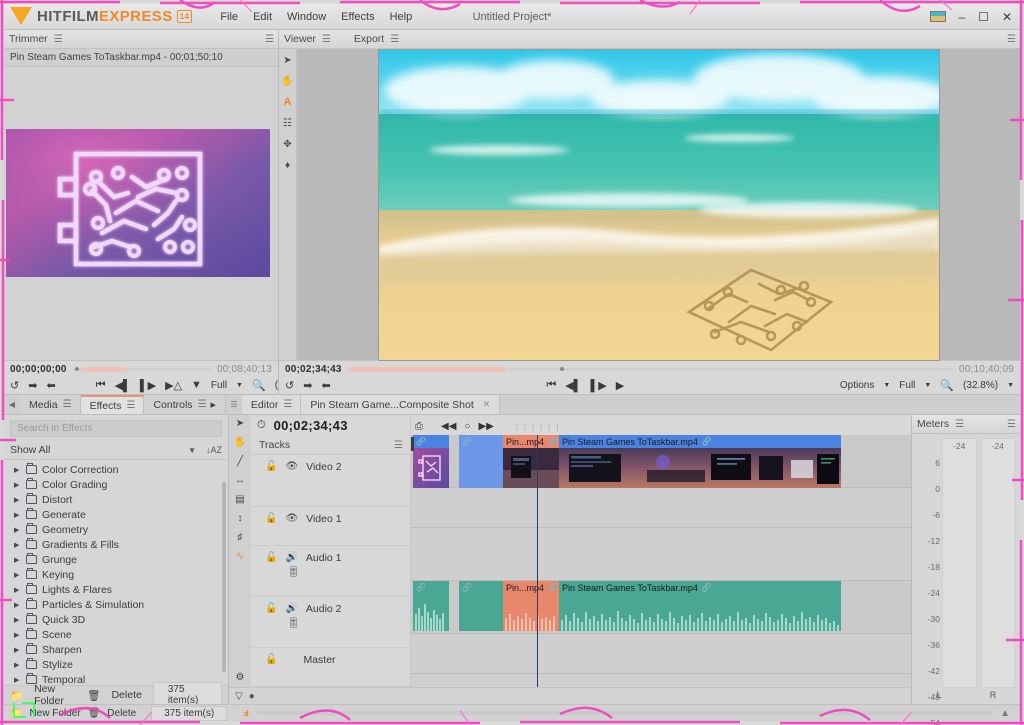 The image size is (1024, 725). I want to click on slide-icon: ↕, so click(240, 518).